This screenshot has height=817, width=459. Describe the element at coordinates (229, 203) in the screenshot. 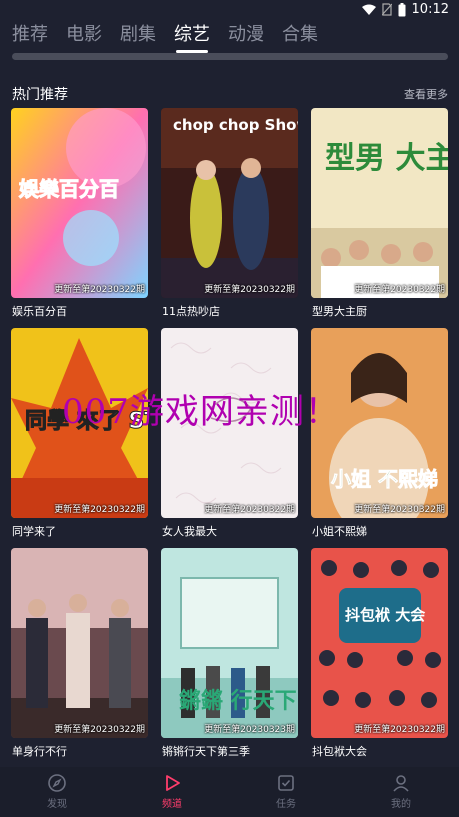

I see `show-poster: chop chop Show 更新至第20230322期` at that location.